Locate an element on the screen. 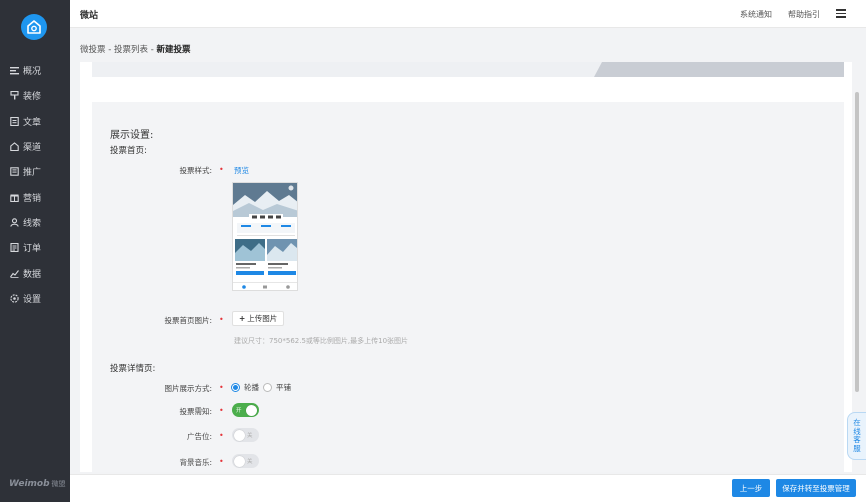 The image size is (866, 502). ad-slot-label: 广告位: is located at coordinates (199, 436).